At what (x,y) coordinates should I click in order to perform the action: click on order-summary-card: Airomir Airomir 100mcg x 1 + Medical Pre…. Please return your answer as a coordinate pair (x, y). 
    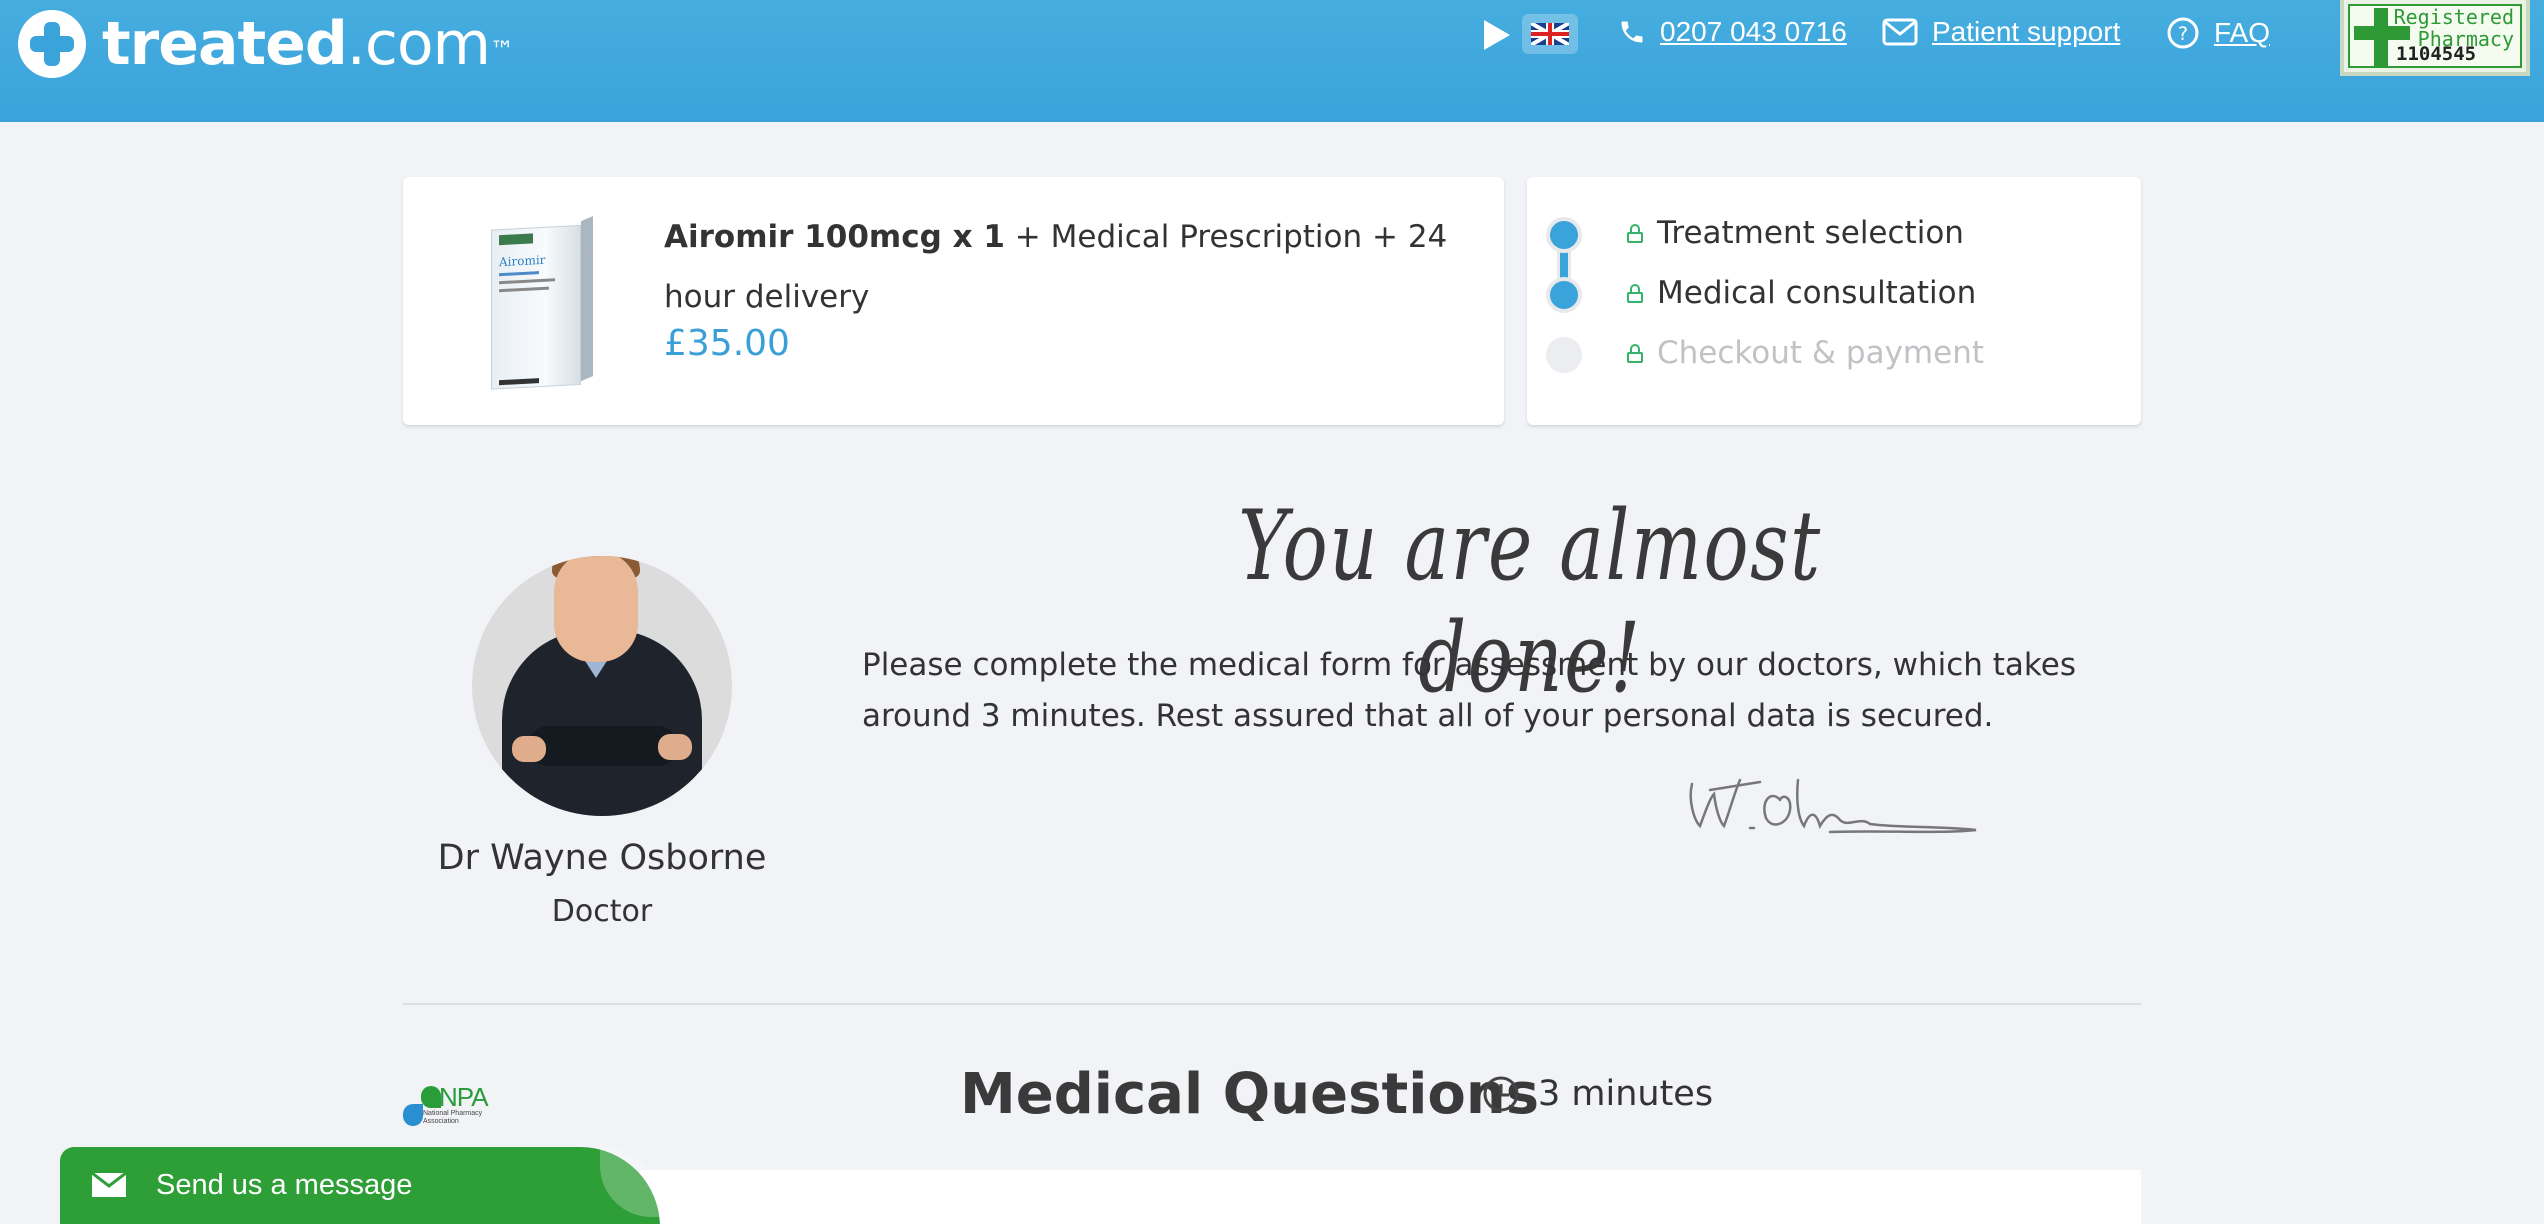
    Looking at the image, I should click on (953, 301).